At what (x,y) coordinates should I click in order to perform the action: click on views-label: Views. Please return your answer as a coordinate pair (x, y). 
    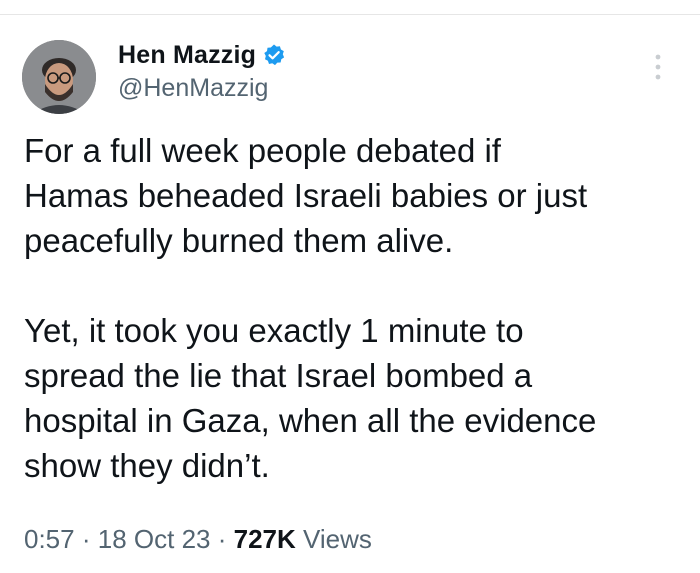
    Looking at the image, I should click on (337, 539).